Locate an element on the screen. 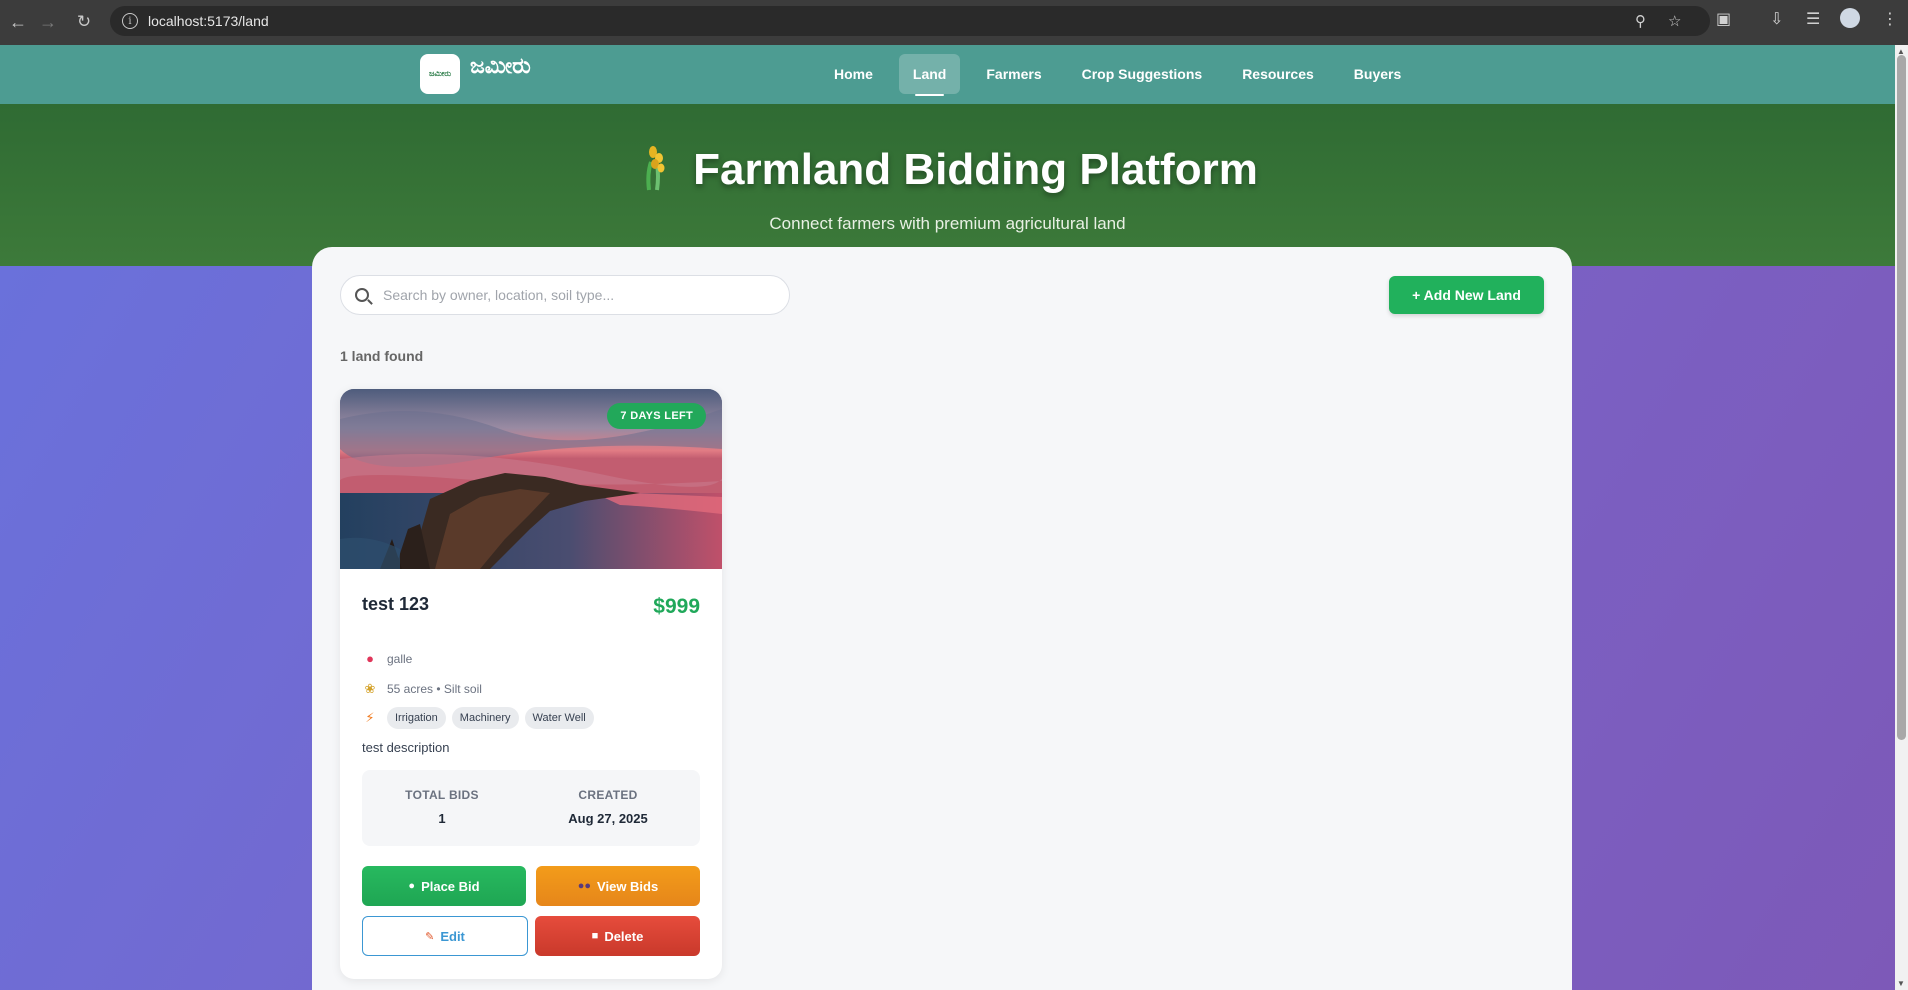  size-soil-row: ❀ 55 acres • Silt soil is located at coordinates (422, 689).